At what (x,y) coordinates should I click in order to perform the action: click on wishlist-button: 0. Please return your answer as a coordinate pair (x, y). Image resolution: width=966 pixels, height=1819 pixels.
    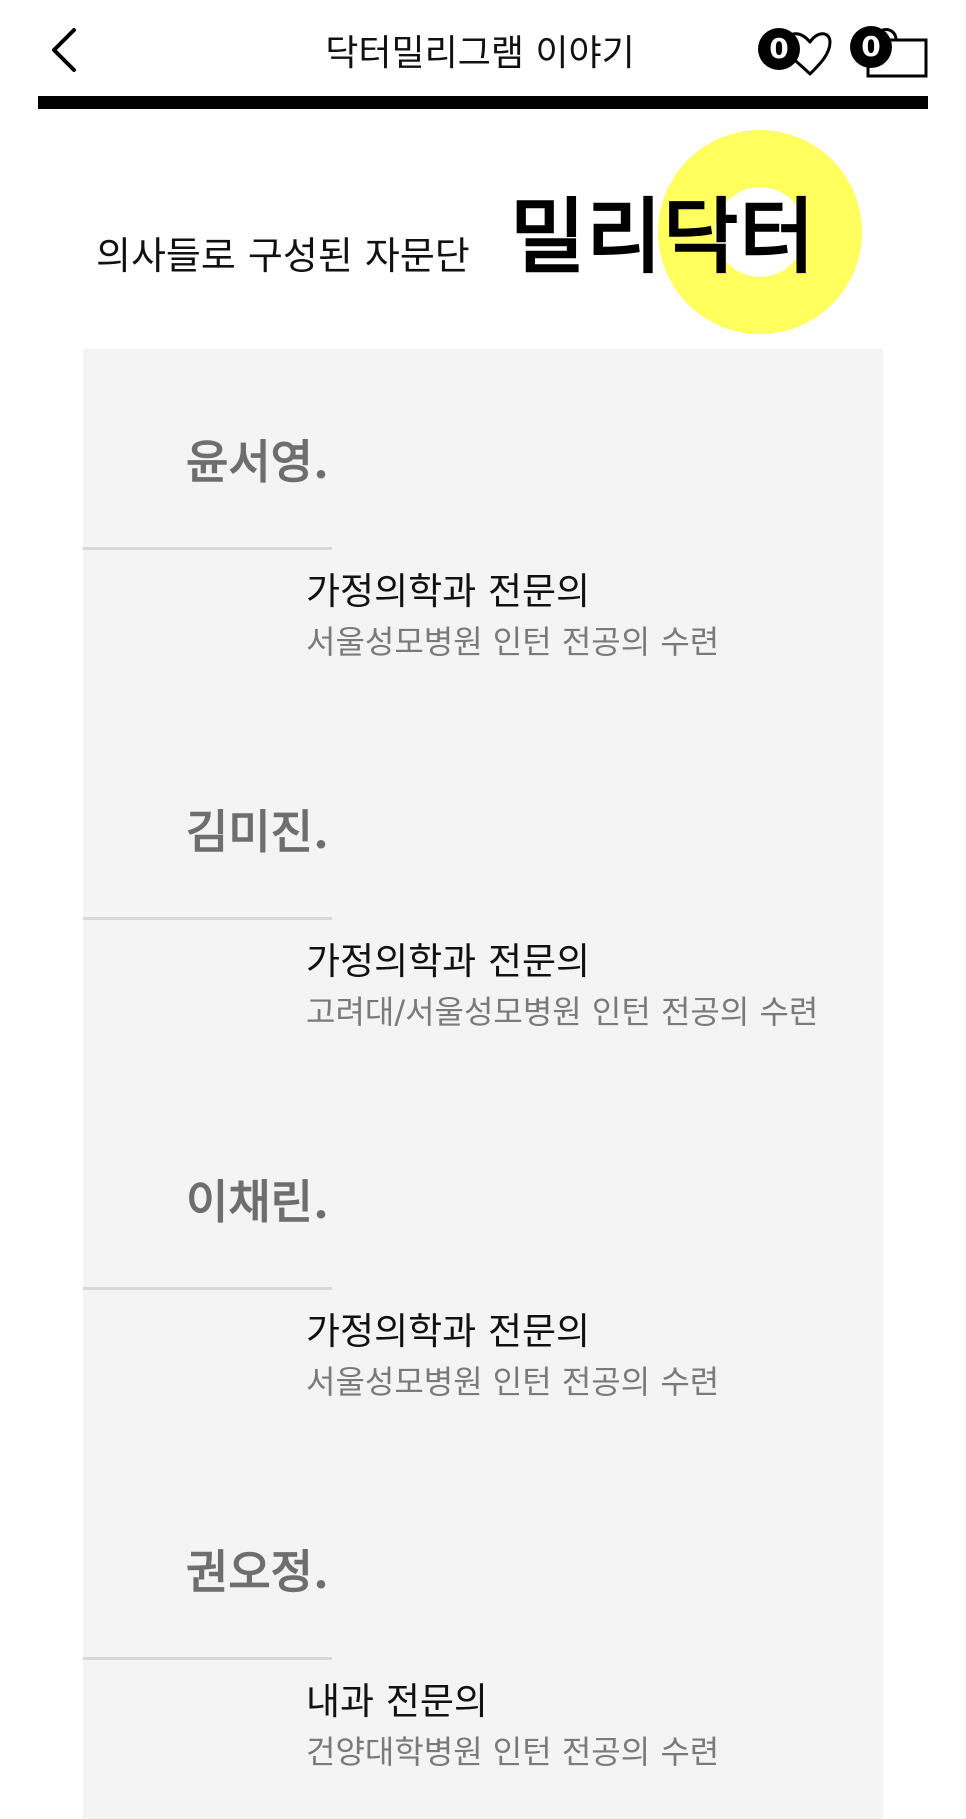
    Looking at the image, I should click on (798, 52).